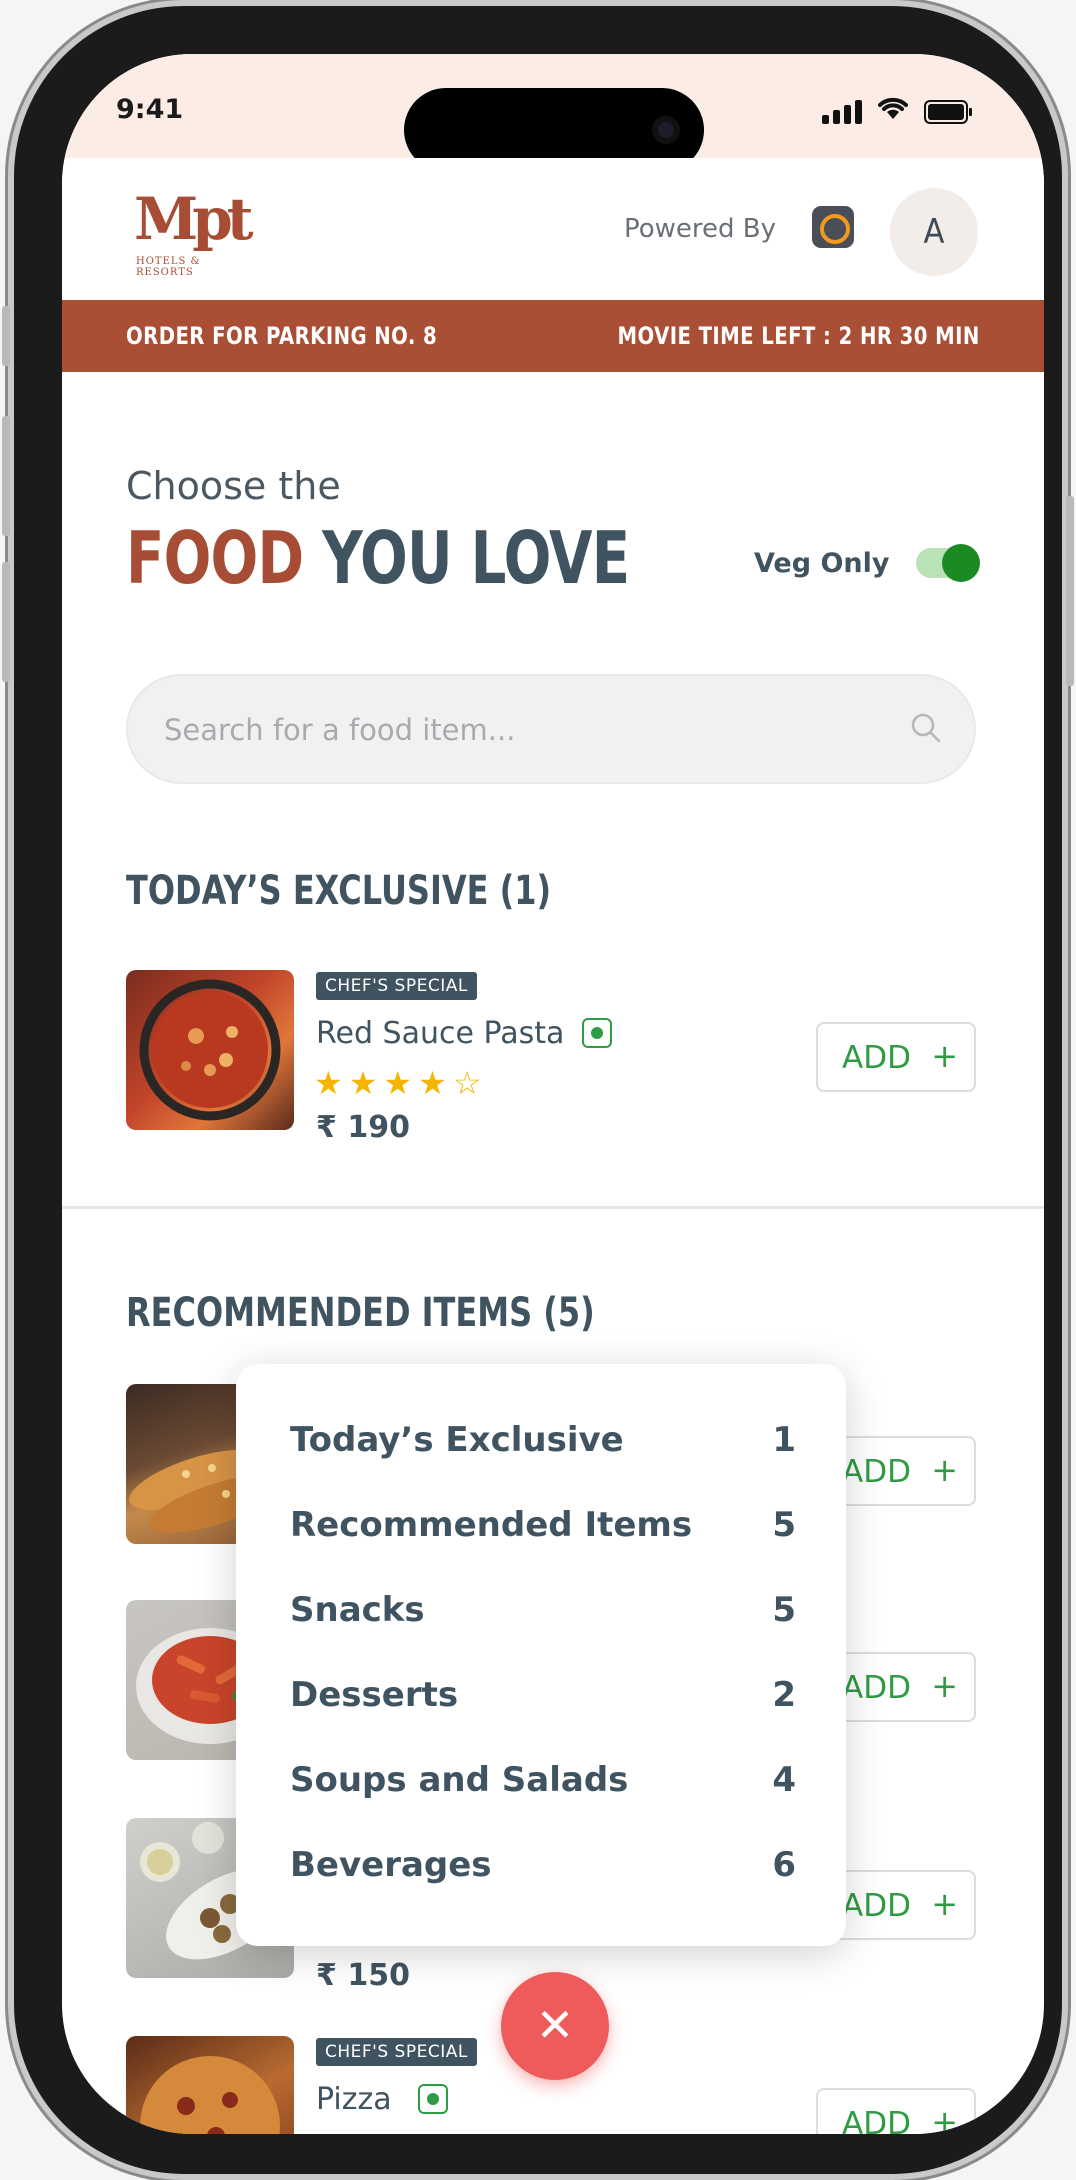 This screenshot has height=2180, width=1076. I want to click on close-icon: ✕, so click(555, 2025).